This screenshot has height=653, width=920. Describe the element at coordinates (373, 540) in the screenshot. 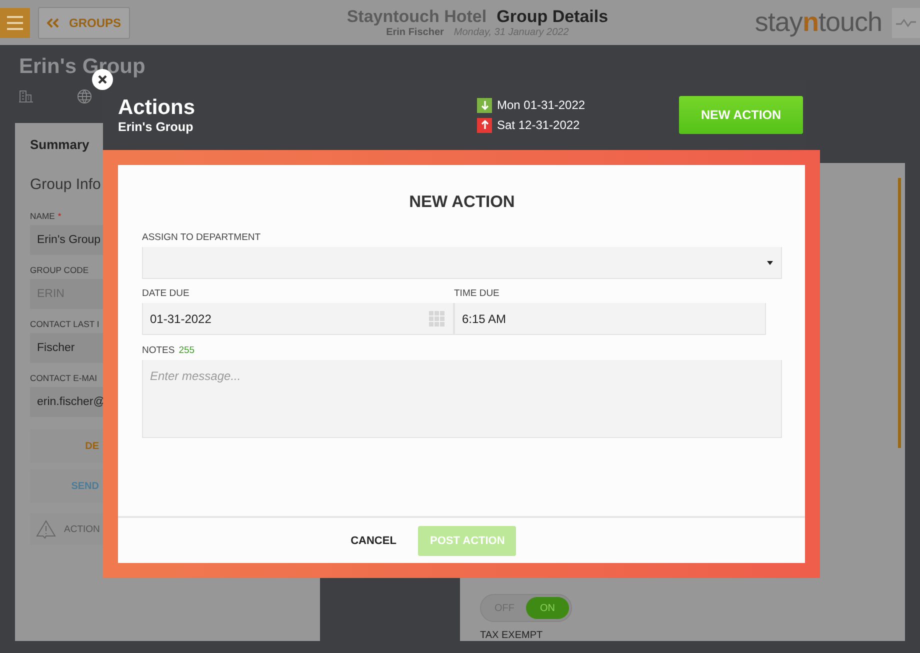

I see `cancel-button: CANCEL` at that location.